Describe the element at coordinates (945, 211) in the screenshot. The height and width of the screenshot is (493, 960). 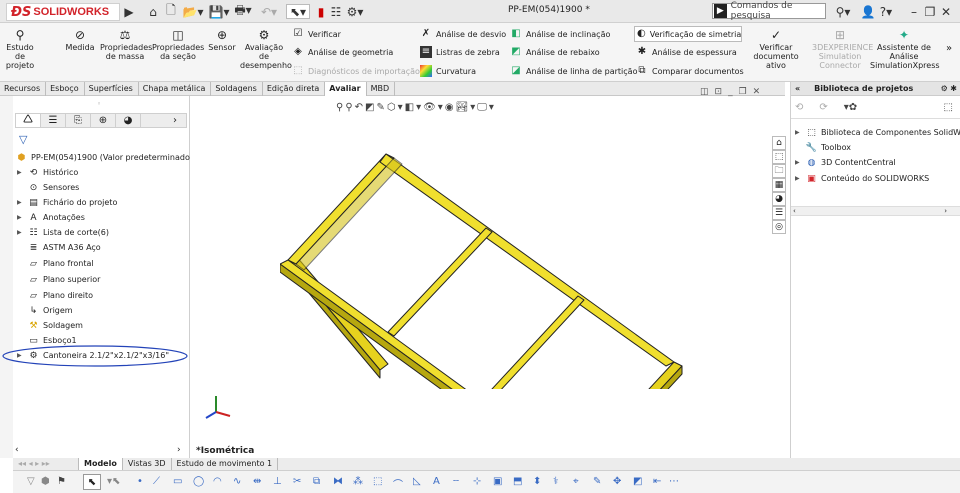
I see `scroll-right-icon: ›` at that location.